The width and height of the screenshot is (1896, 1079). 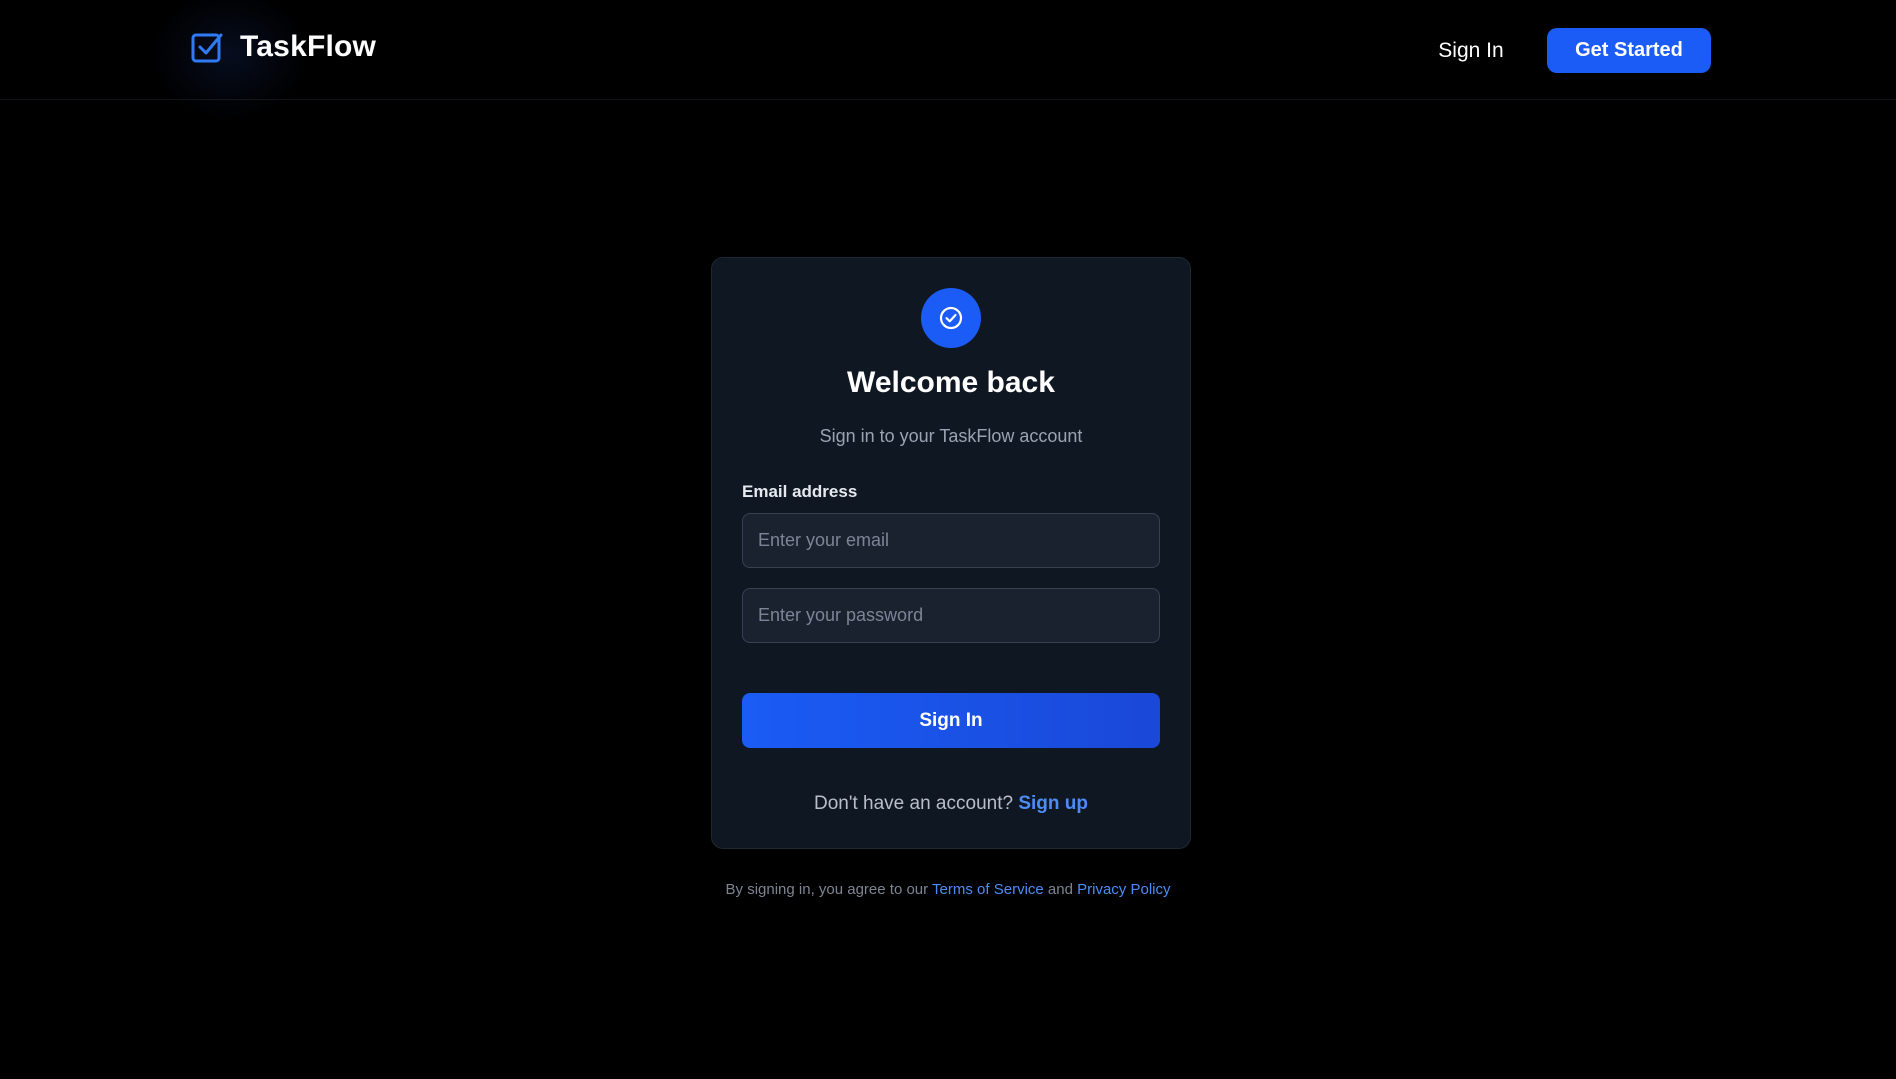 I want to click on sign-in-submit-button: Sign In, so click(x=951, y=720).